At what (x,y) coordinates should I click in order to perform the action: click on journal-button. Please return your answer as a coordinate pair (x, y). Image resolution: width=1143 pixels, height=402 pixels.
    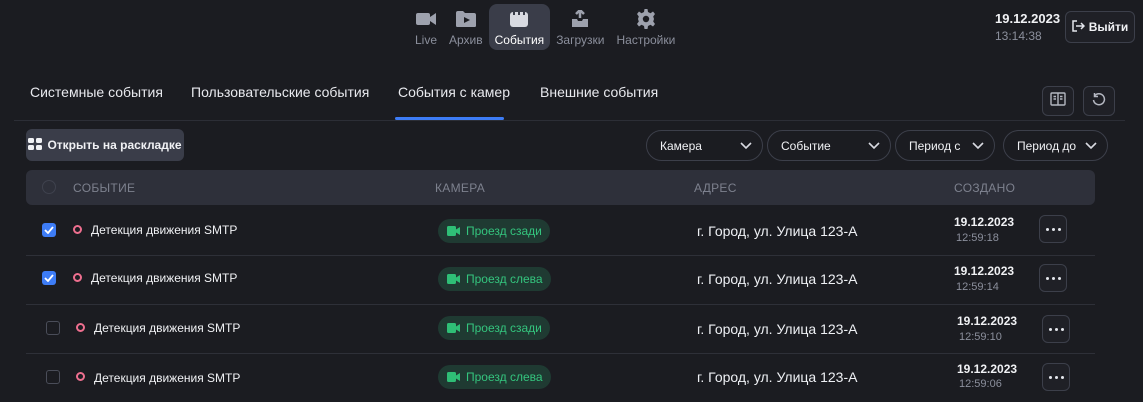
    Looking at the image, I should click on (1058, 101).